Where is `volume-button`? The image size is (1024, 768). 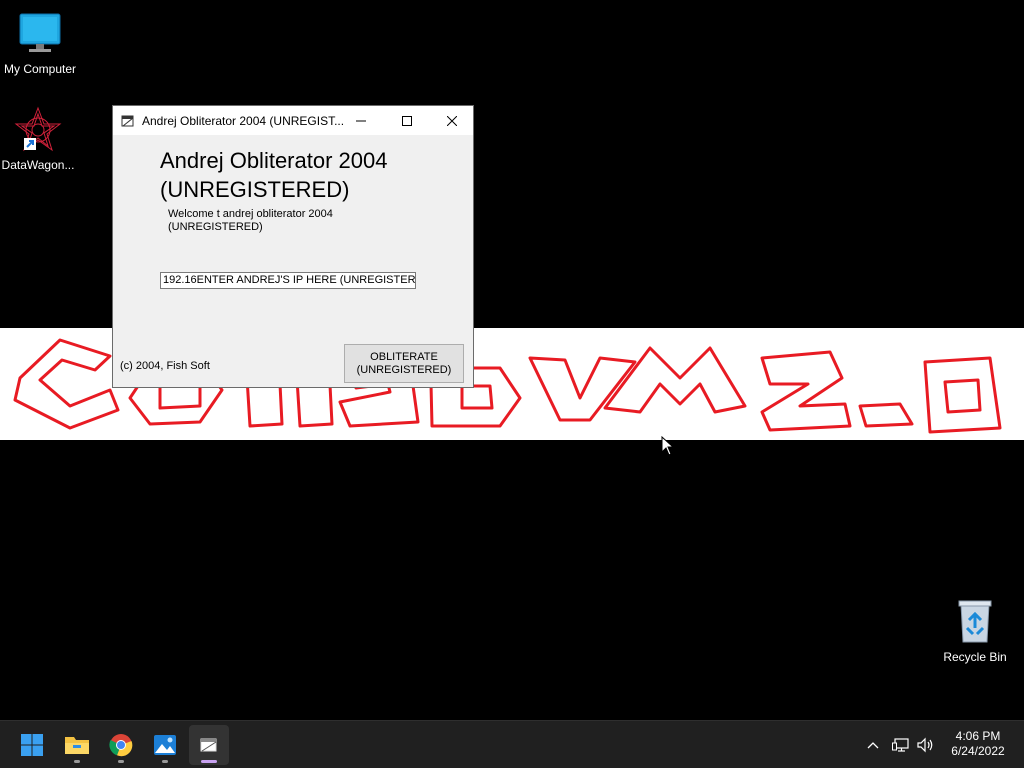 volume-button is located at coordinates (926, 744).